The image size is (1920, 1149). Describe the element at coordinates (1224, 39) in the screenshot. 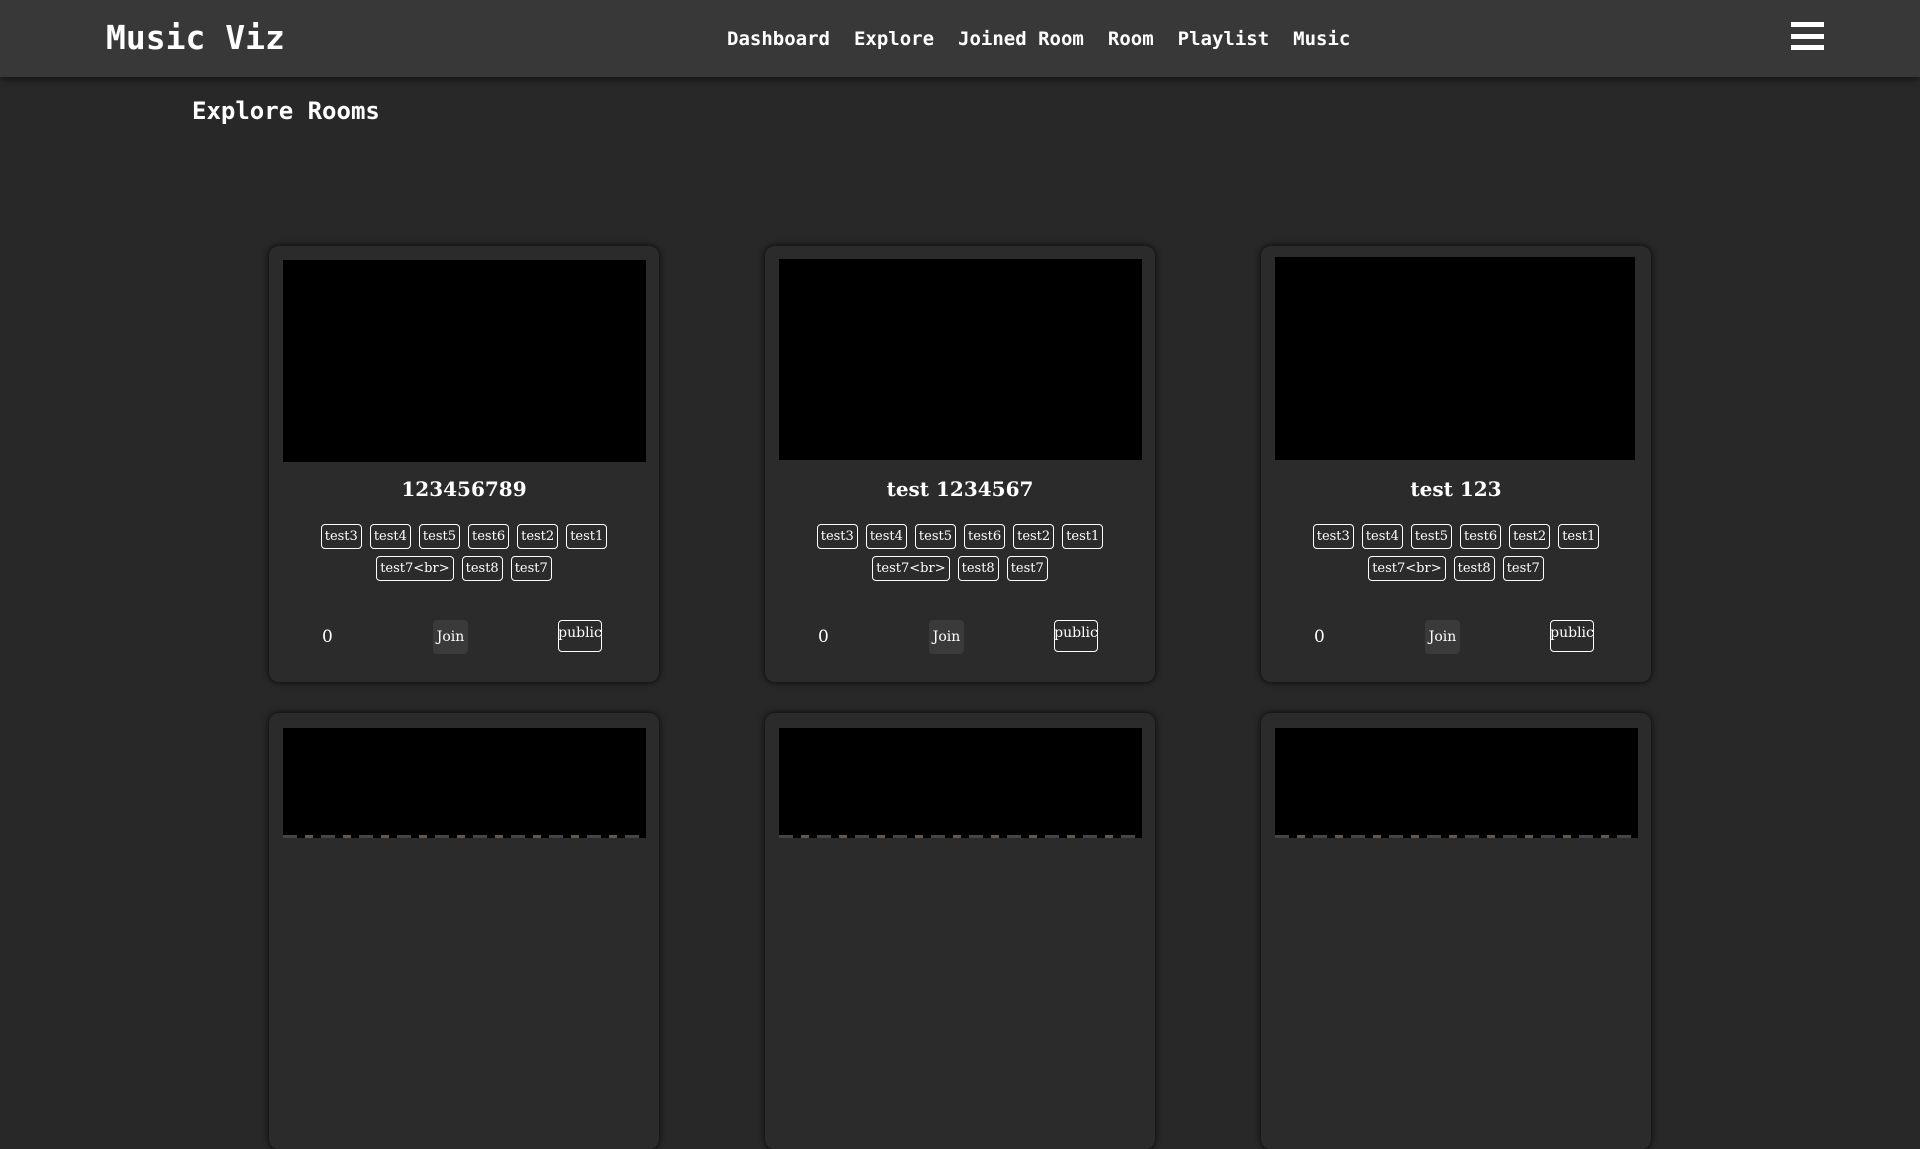

I see `nav-link-playlist: Playlist` at that location.